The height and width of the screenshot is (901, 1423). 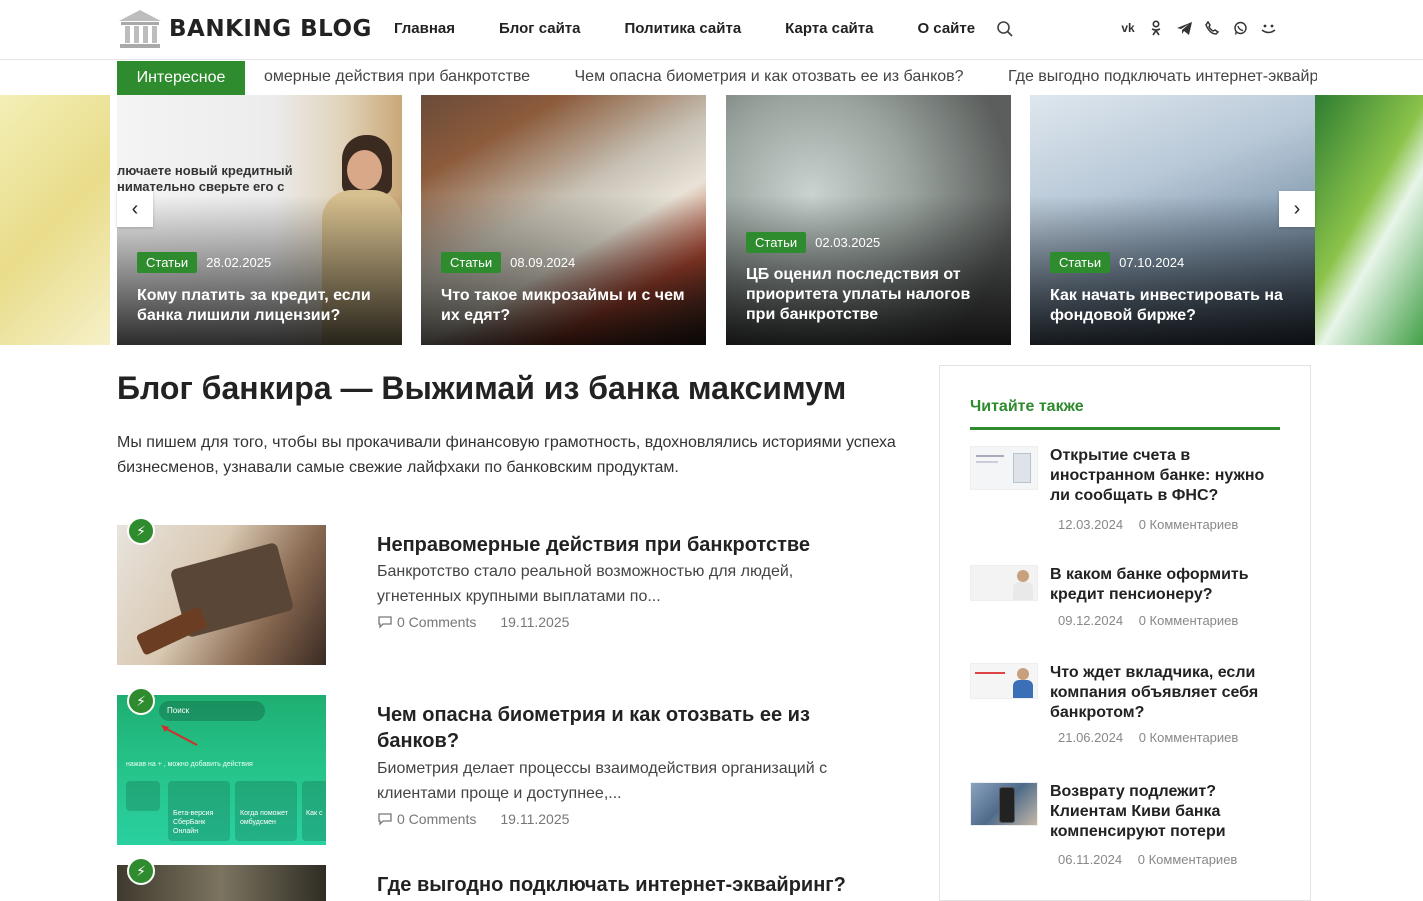 I want to click on thumb-card: Бета-версия СберБанк Онлайн, so click(x=199, y=811).